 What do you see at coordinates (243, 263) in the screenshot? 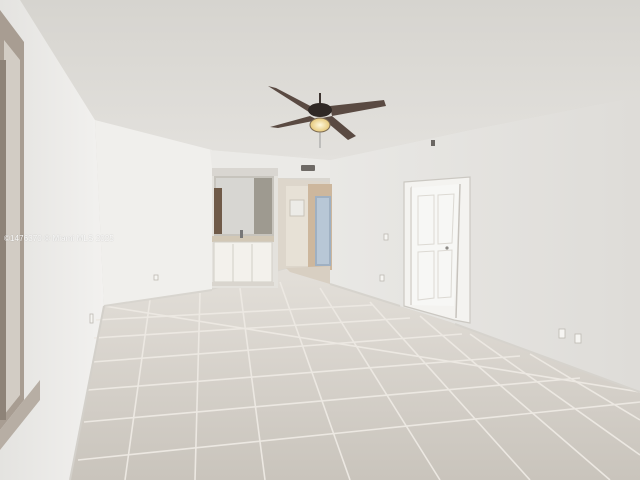
I see `vanity-cabinet-icon` at bounding box center [243, 263].